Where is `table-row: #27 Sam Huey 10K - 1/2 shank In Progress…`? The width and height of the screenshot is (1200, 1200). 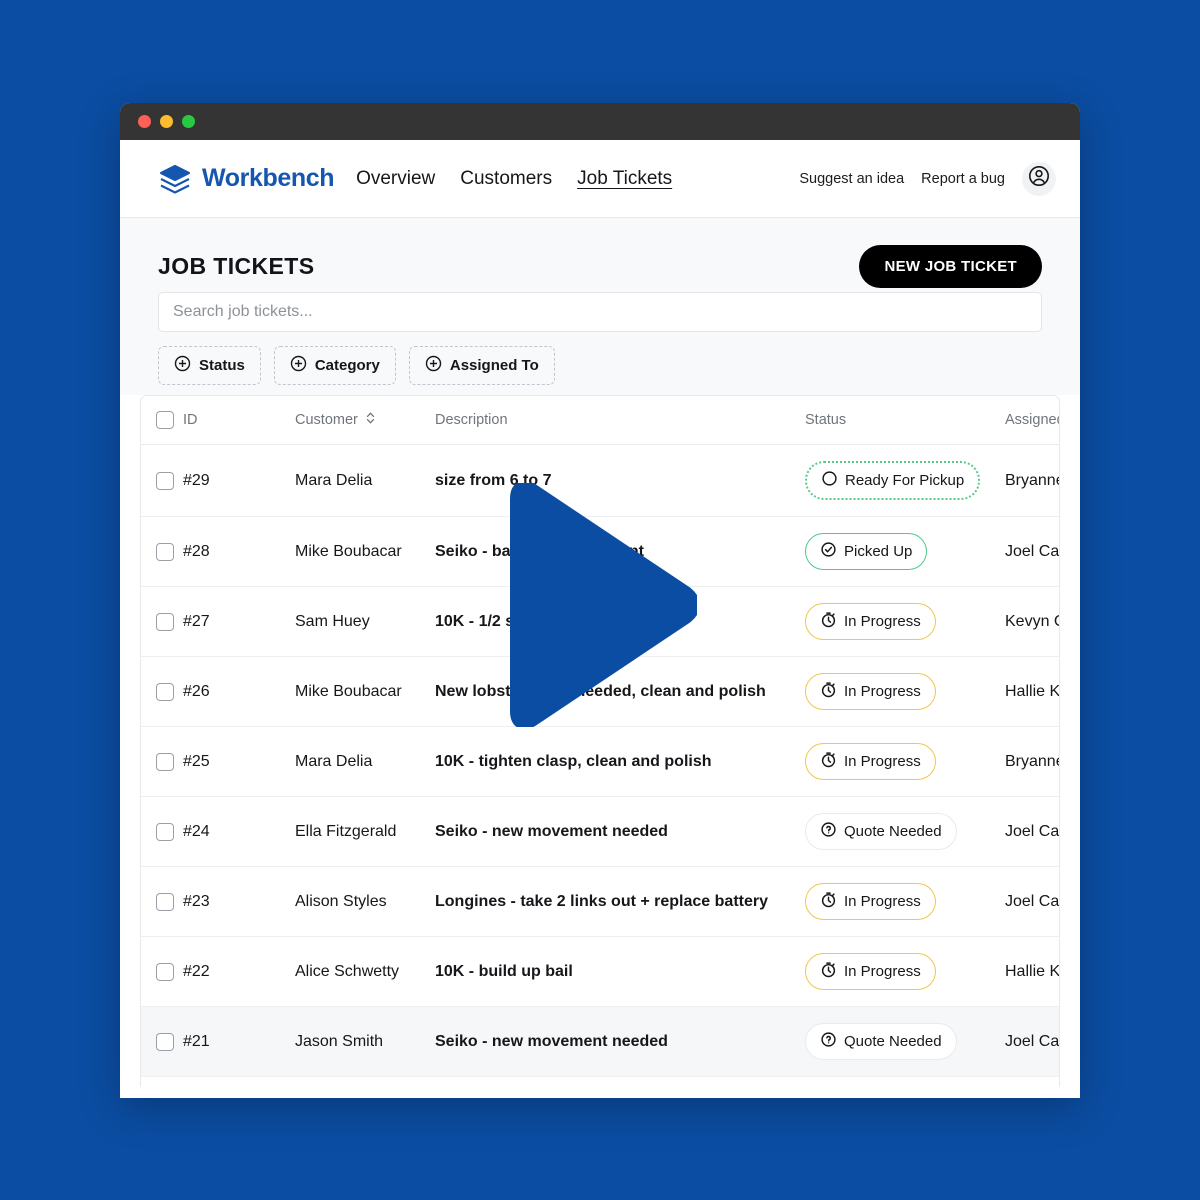 table-row: #27 Sam Huey 10K - 1/2 shank In Progress… is located at coordinates (600, 621).